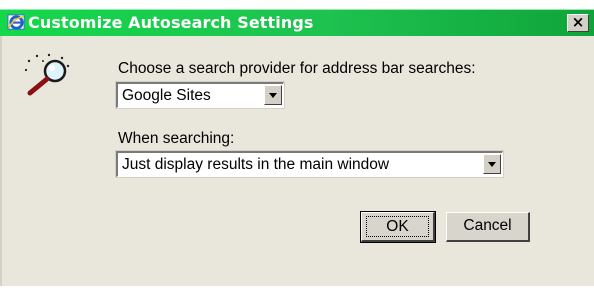  Describe the element at coordinates (488, 227) in the screenshot. I see `cancel-button: Cancel` at that location.